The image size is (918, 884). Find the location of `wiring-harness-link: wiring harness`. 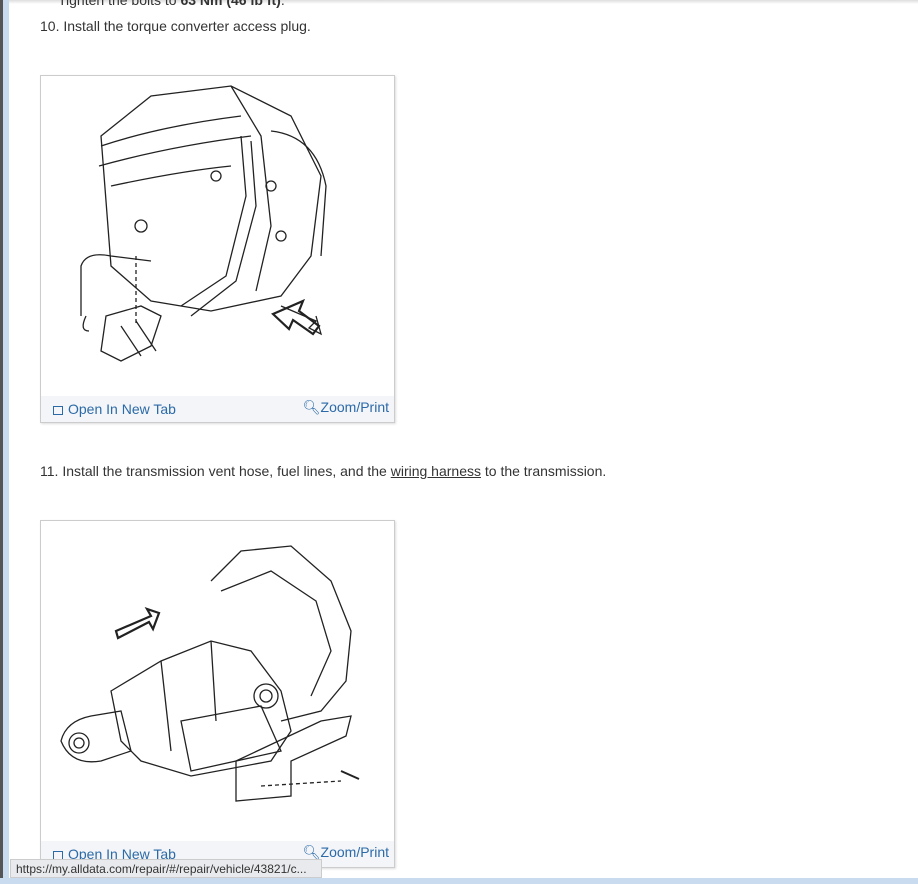

wiring-harness-link: wiring harness is located at coordinates (436, 471).